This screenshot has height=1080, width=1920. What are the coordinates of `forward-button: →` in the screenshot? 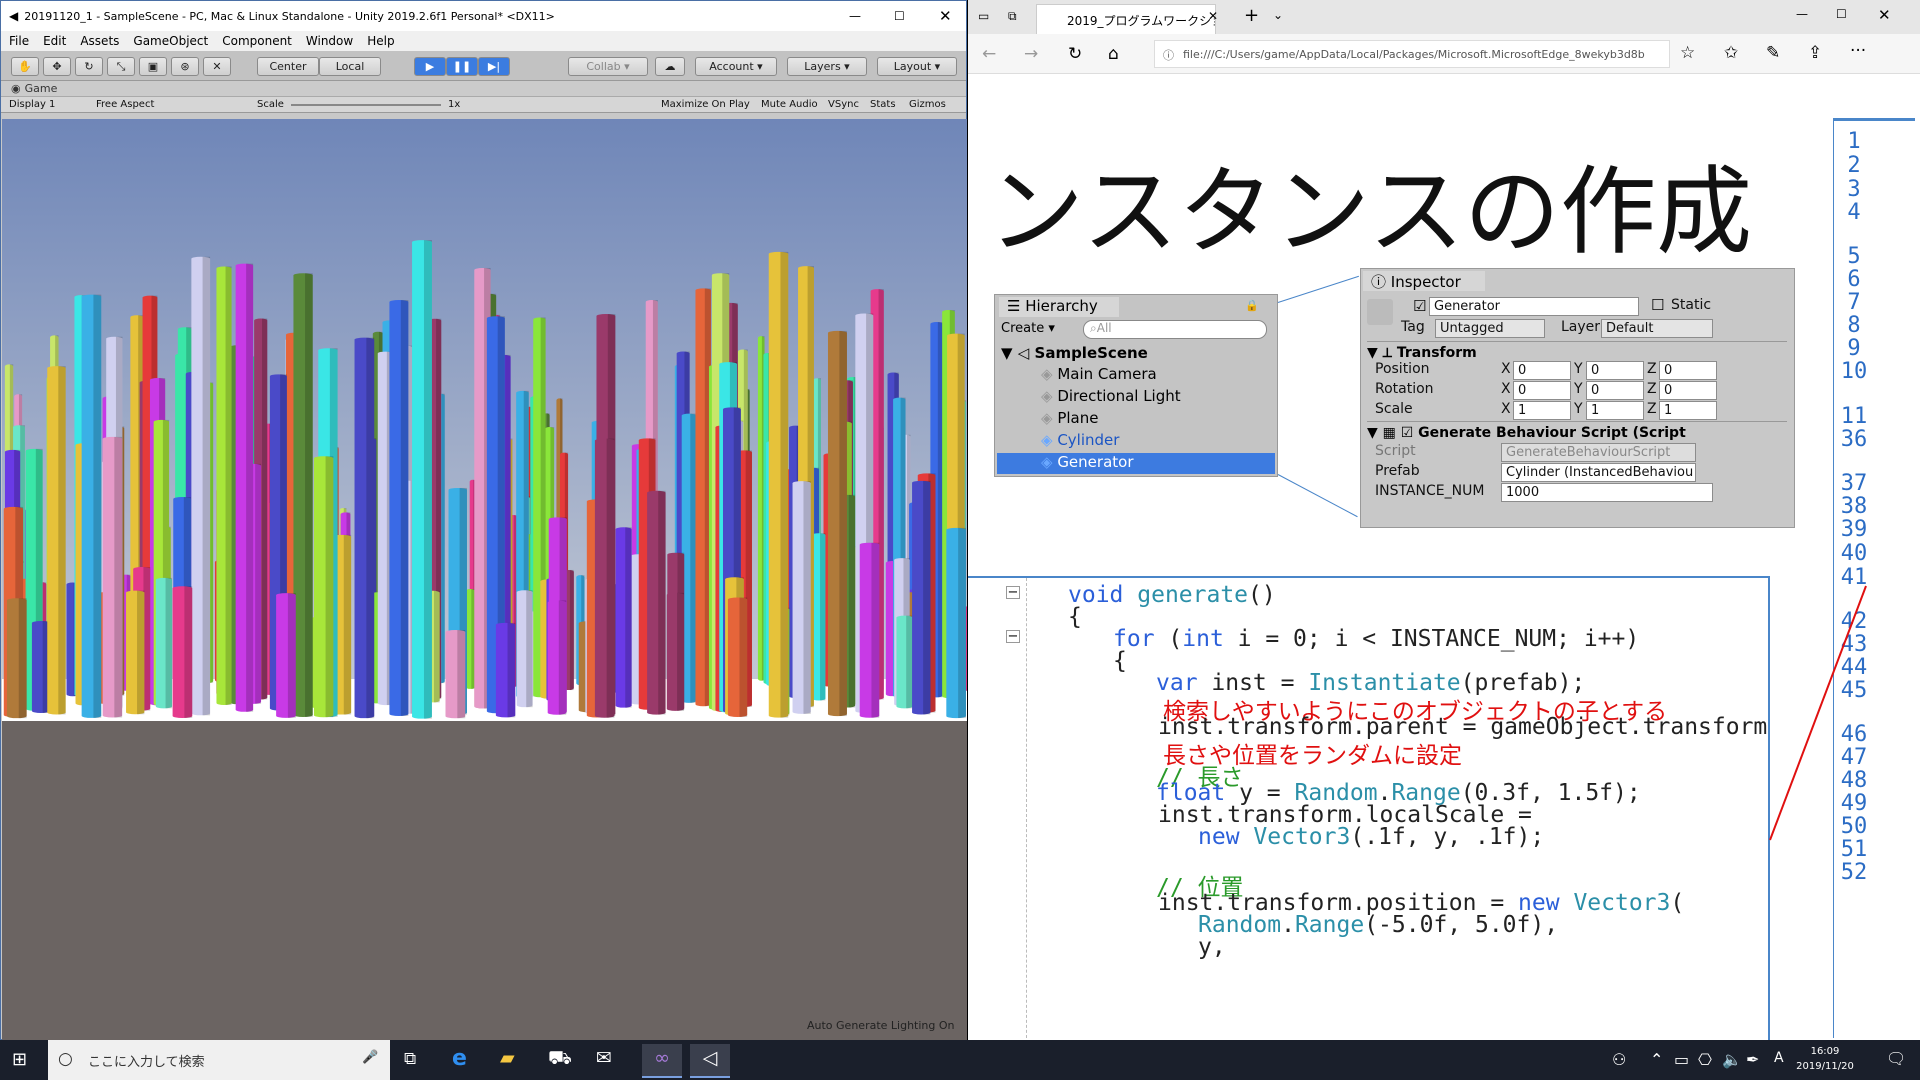 It's located at (1031, 54).